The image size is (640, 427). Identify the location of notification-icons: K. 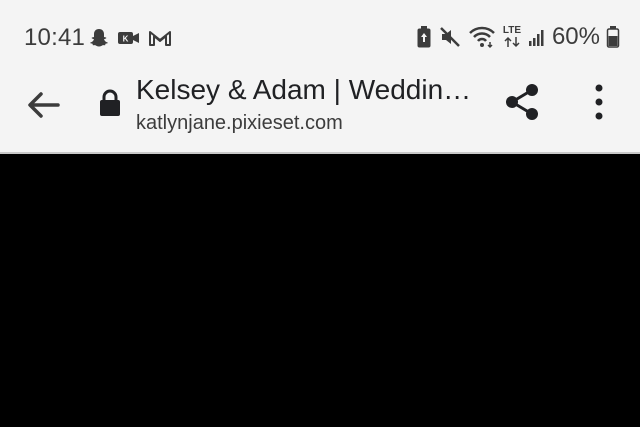
(130, 38).